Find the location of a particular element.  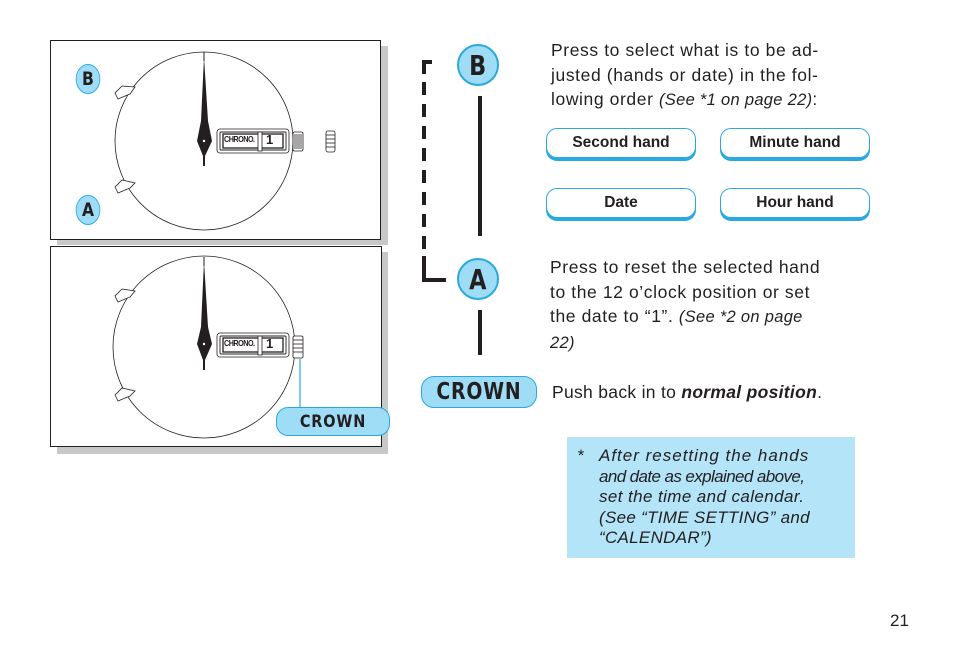

step-crown-text: Push back in to normal position. is located at coordinates (687, 392).